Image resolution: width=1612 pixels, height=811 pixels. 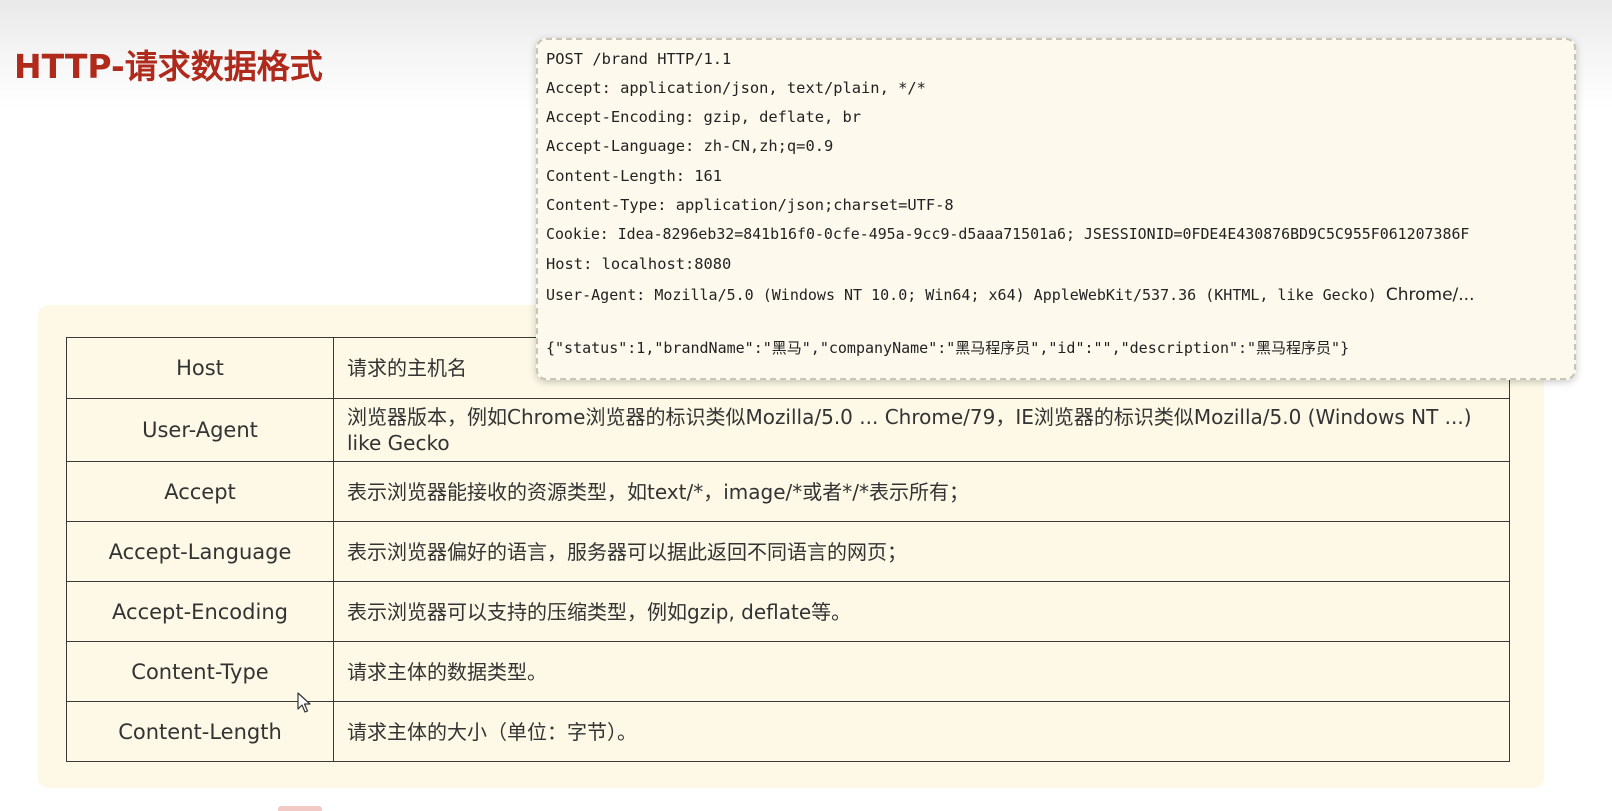 What do you see at coordinates (634, 176) in the screenshot?
I see `request-header-line: Content-Length: 161` at bounding box center [634, 176].